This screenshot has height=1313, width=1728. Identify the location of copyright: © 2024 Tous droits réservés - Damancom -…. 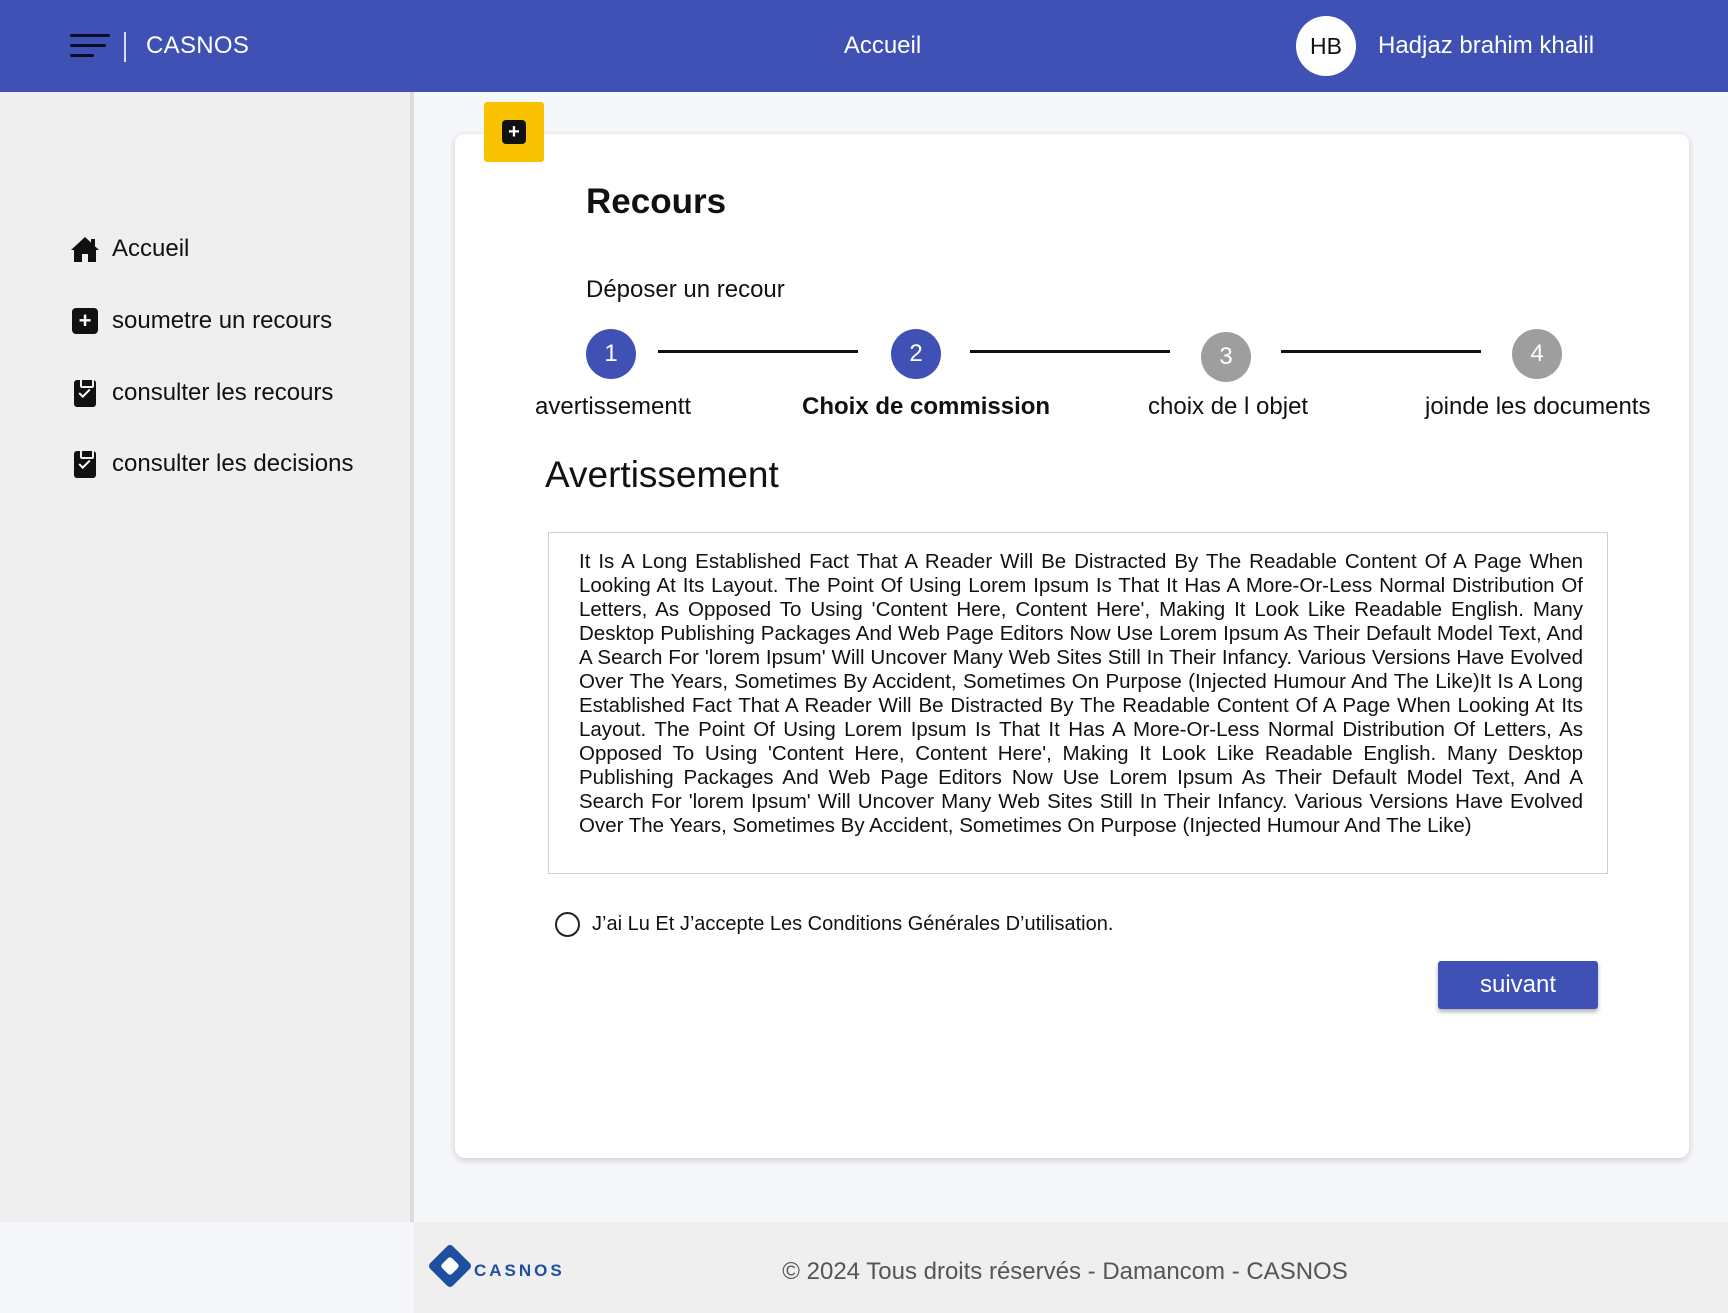
(1065, 1271).